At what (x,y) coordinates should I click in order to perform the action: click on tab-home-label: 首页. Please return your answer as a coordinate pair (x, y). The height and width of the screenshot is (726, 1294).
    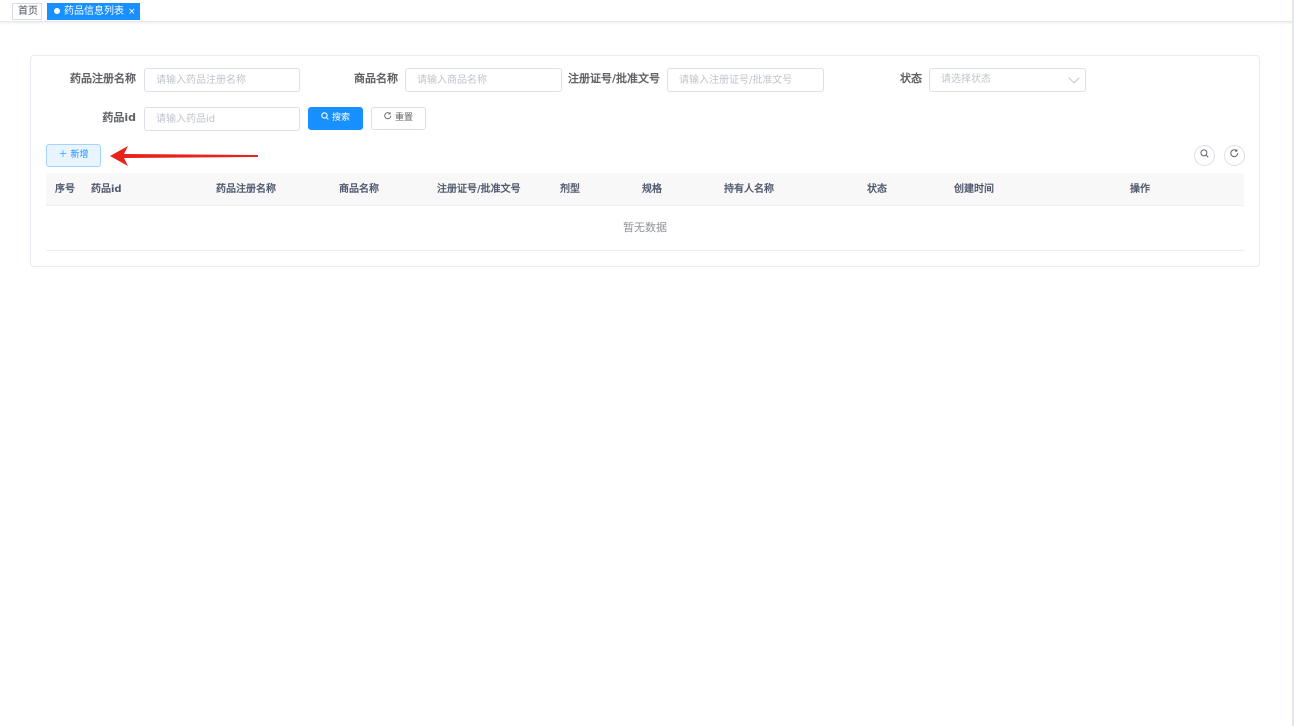
    Looking at the image, I should click on (28, 11).